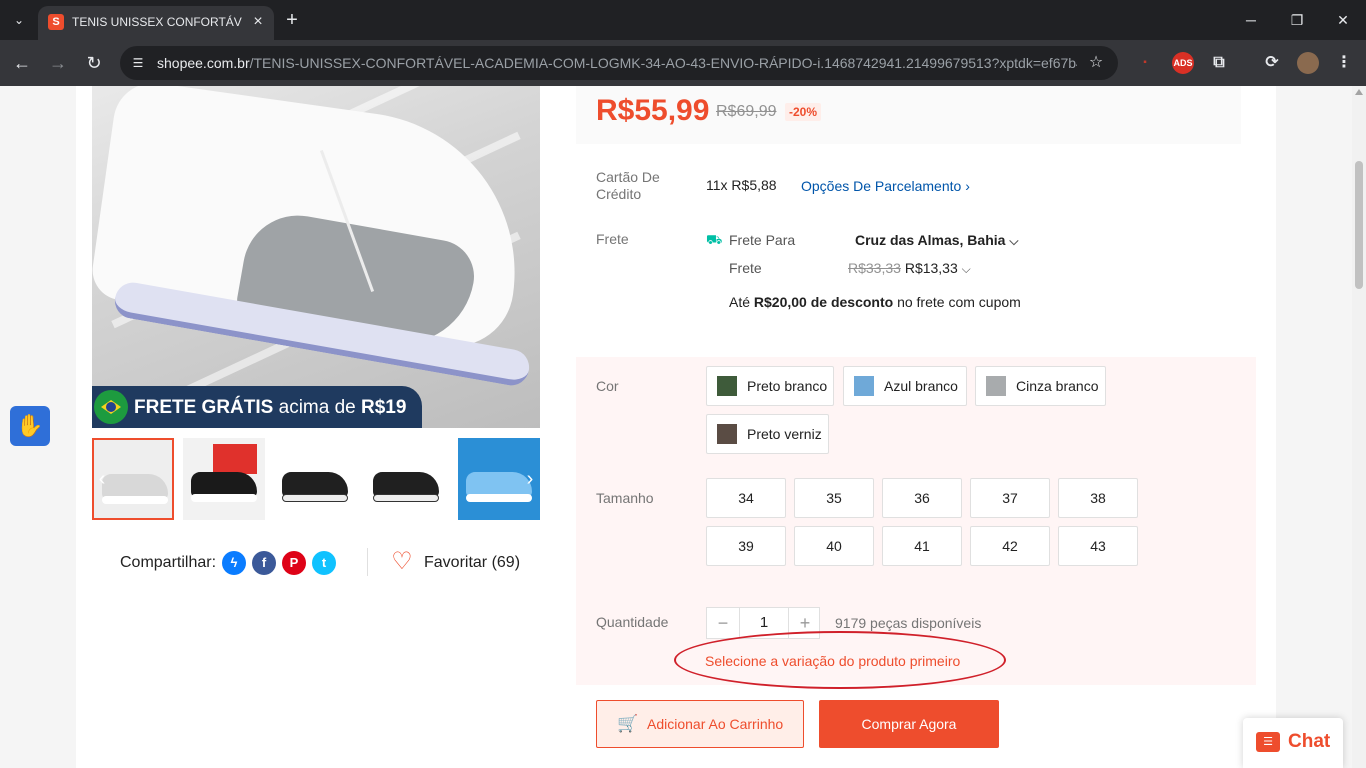 The height and width of the screenshot is (768, 1366). What do you see at coordinates (1268, 742) in the screenshot?
I see `chat-bubble-icon: ☰` at bounding box center [1268, 742].